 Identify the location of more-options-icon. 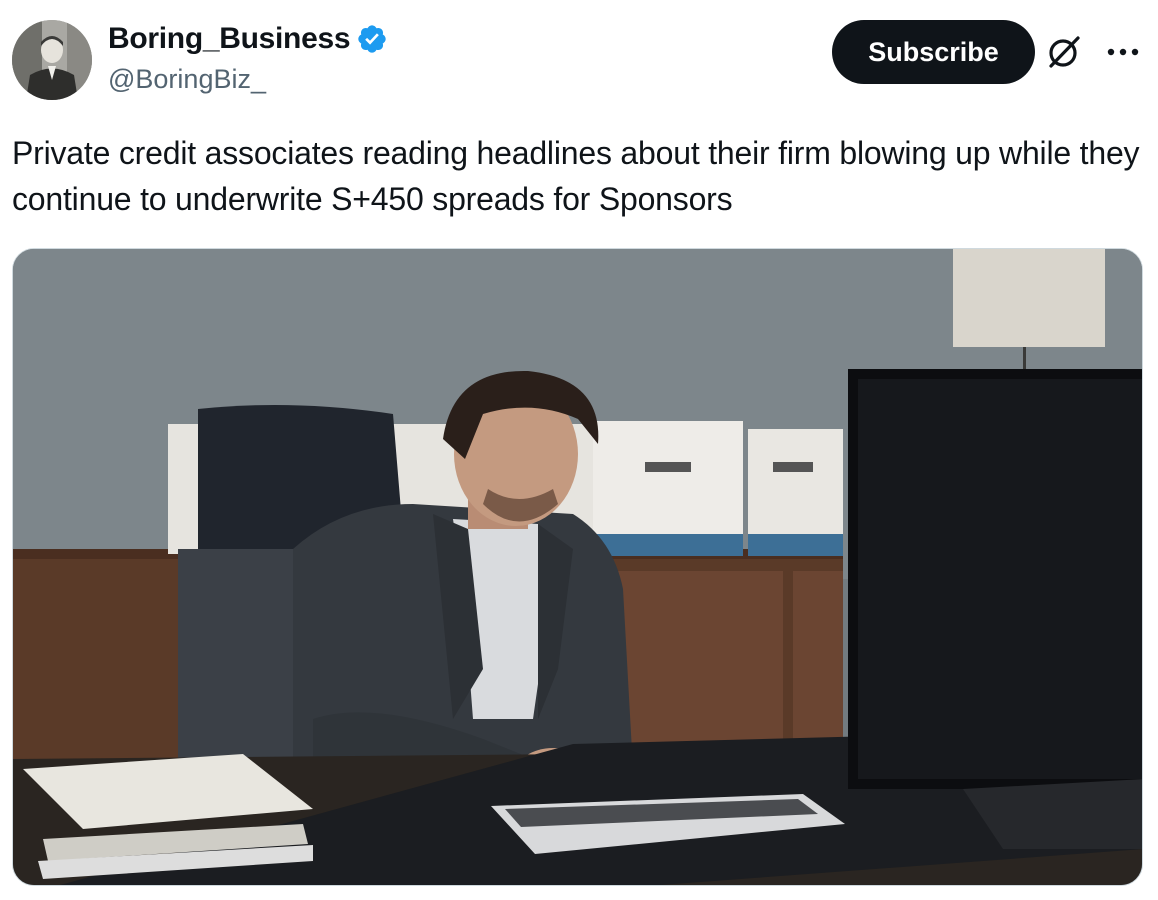
(1123, 52).